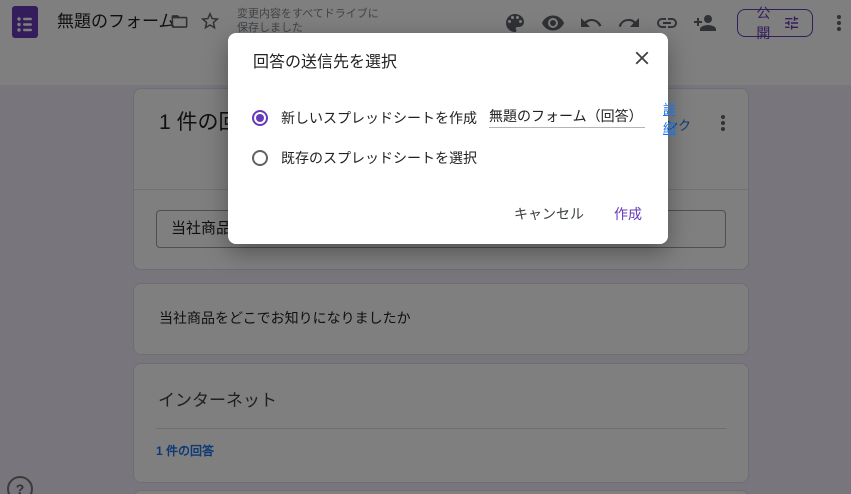 The image size is (851, 494). I want to click on dialog-footer: キャンセル 作成, so click(578, 214).